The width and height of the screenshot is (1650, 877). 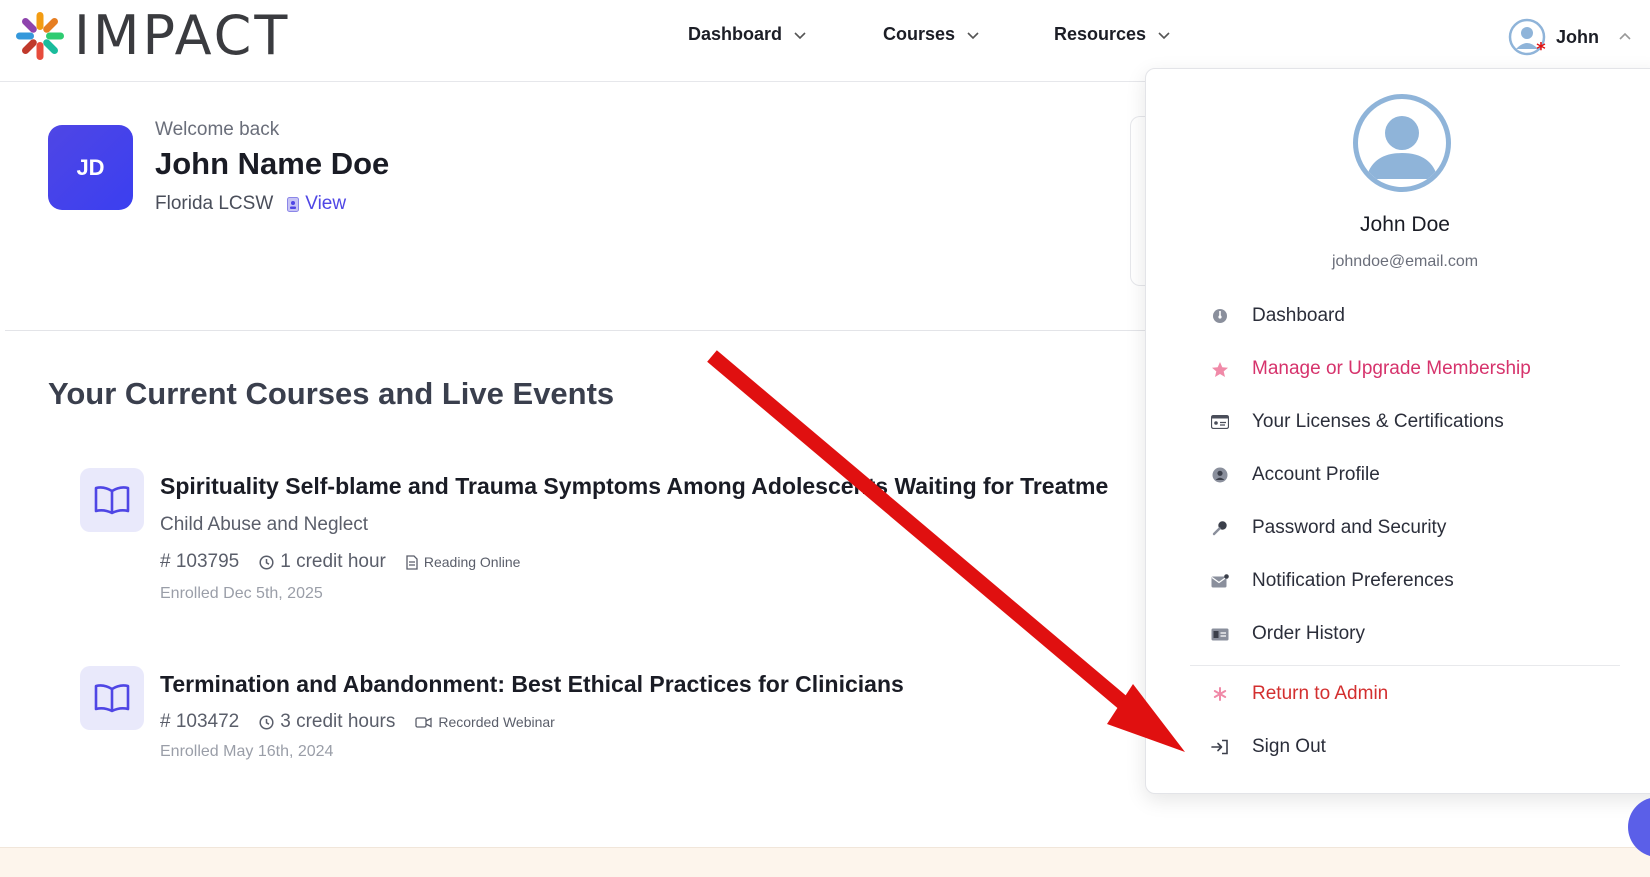 I want to click on course-format: Recorded Webinar, so click(x=485, y=722).